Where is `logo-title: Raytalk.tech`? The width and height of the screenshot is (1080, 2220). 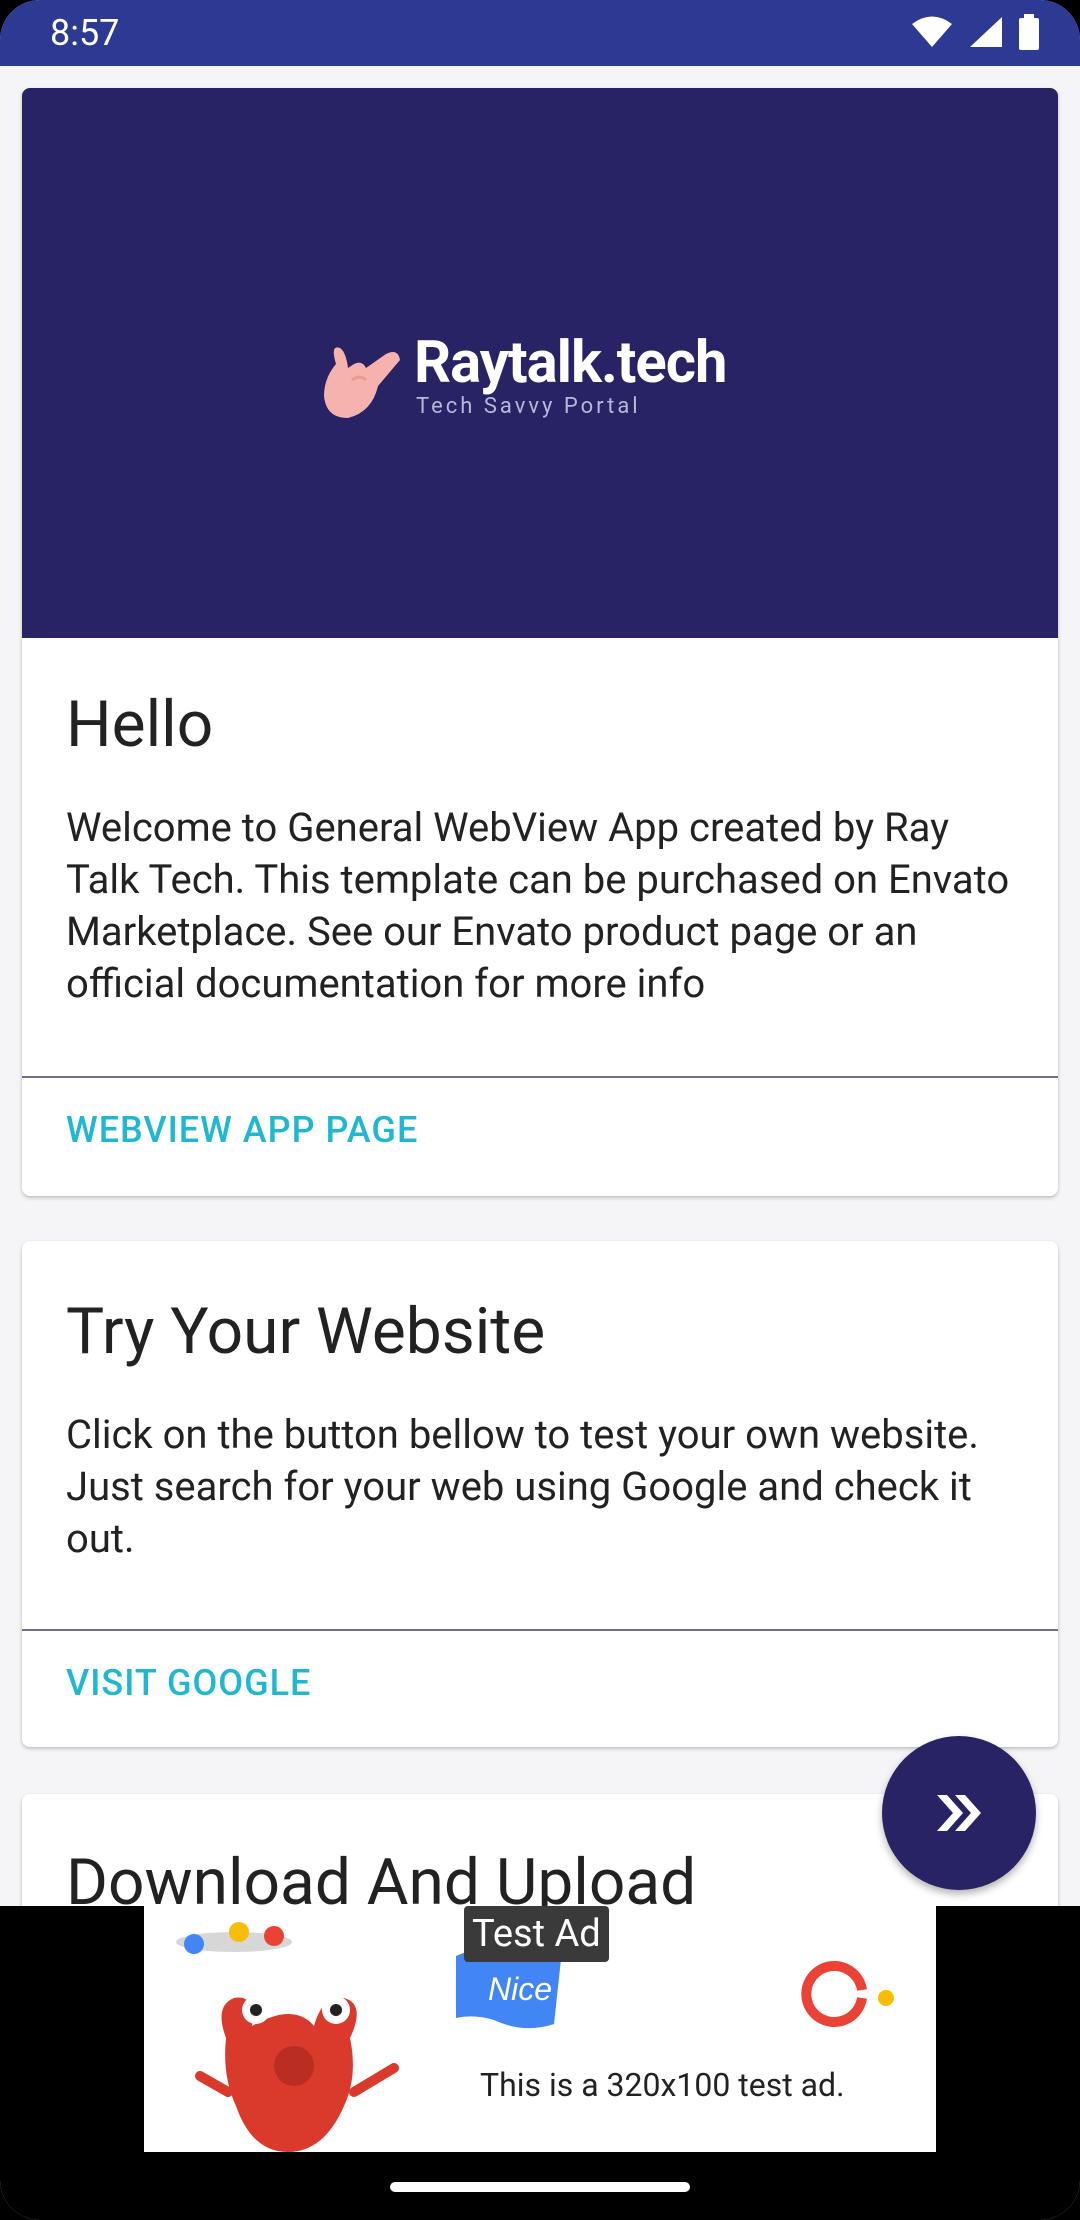 logo-title: Raytalk.tech is located at coordinates (570, 363).